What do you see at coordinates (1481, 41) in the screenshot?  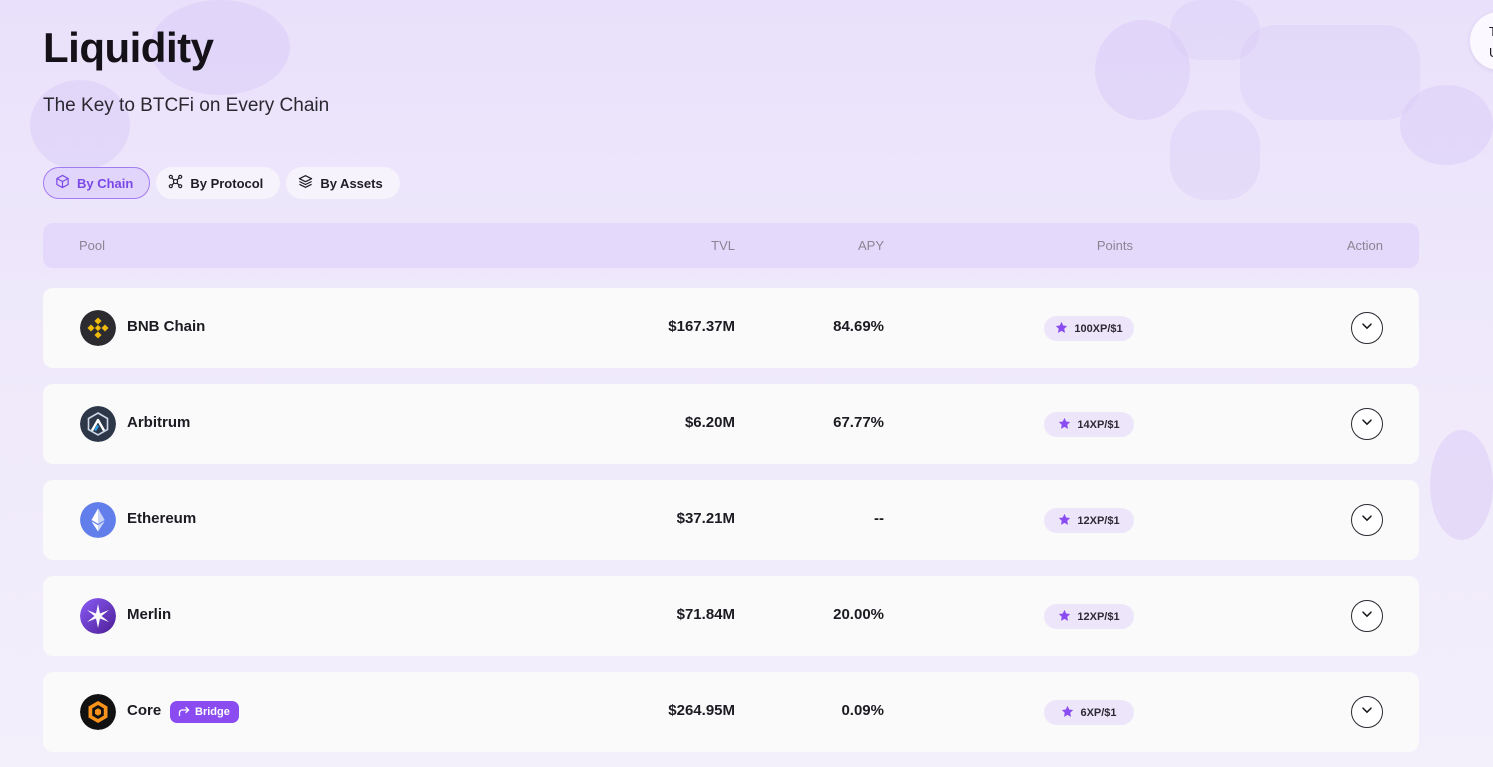 I see `corner-widget: T U` at bounding box center [1481, 41].